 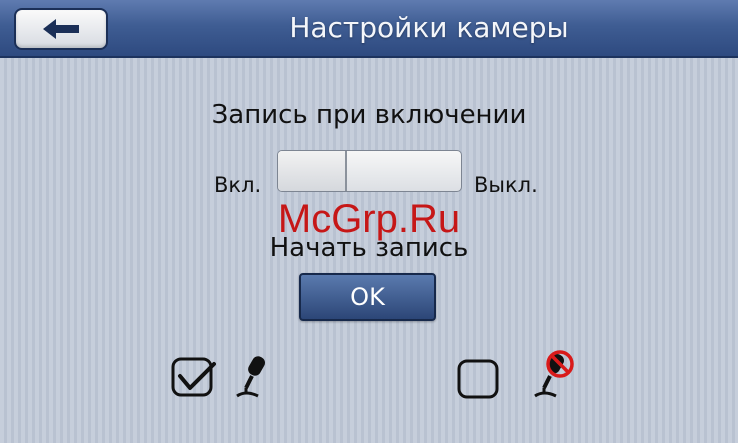 I want to click on record-audio-checkbox-checked, so click(x=193, y=378).